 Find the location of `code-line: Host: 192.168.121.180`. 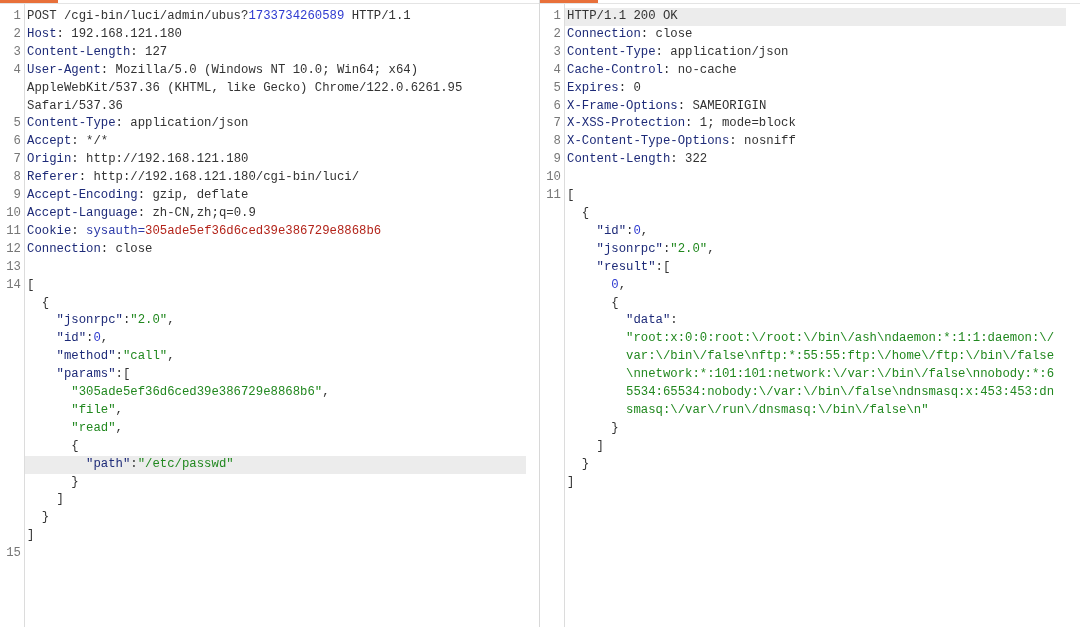

code-line: Host: 192.168.121.180 is located at coordinates (104, 34).